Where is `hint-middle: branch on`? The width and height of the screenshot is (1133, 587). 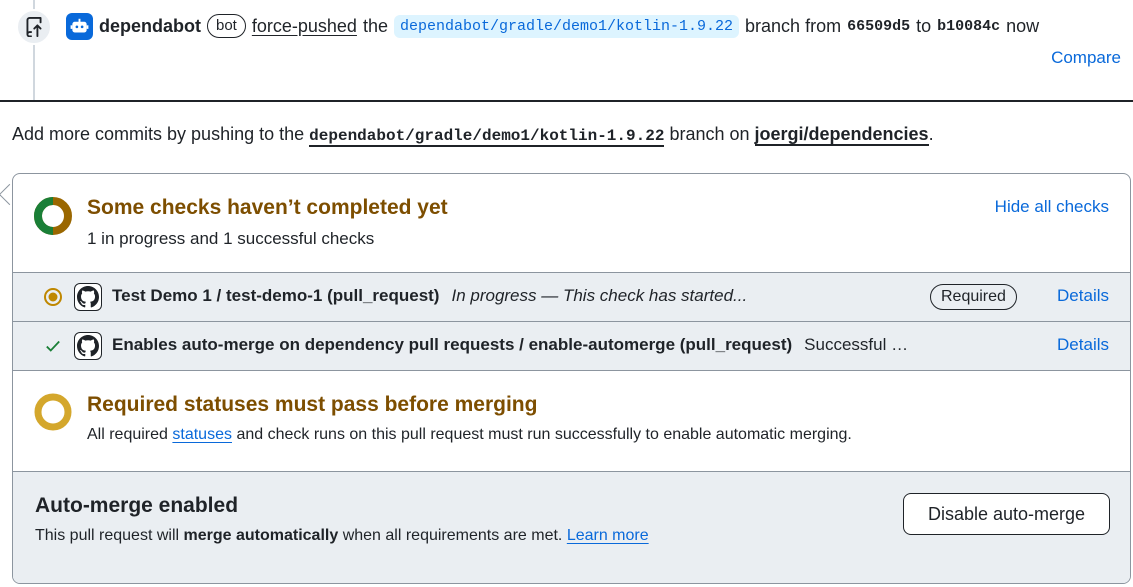
hint-middle: branch on is located at coordinates (709, 134).